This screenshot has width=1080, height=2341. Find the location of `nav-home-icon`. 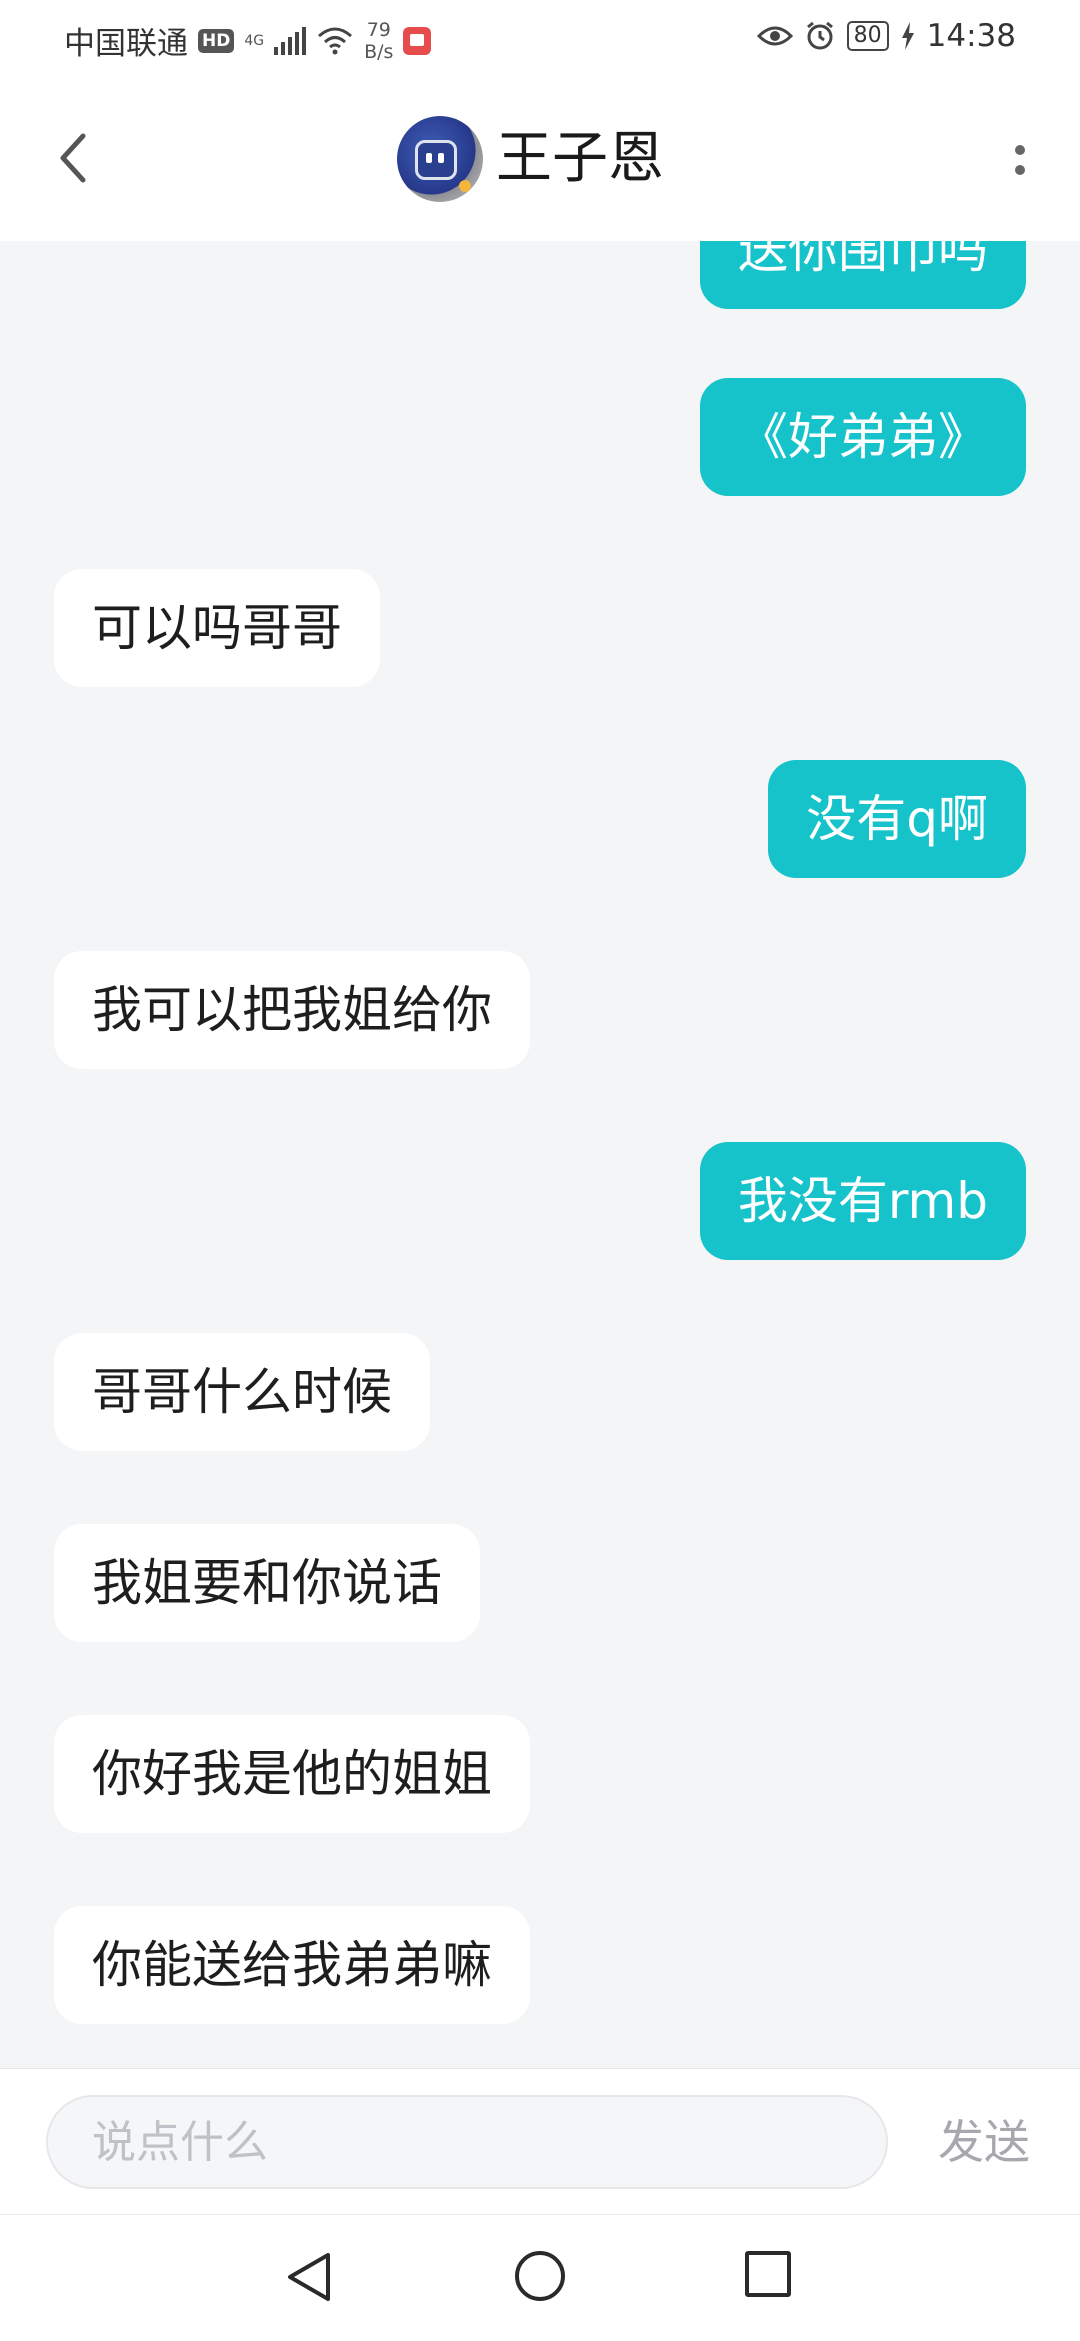

nav-home-icon is located at coordinates (540, 2276).